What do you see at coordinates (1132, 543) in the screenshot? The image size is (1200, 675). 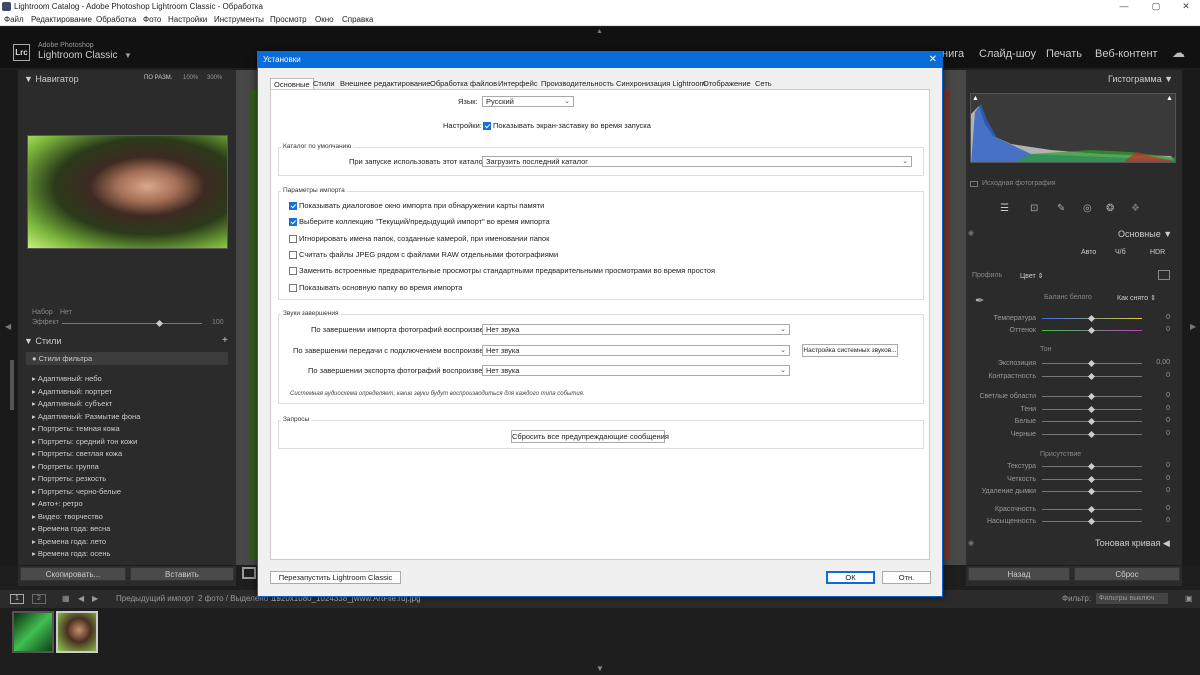 I see `tone-curve-header: Тоновая кривая ◀` at bounding box center [1132, 543].